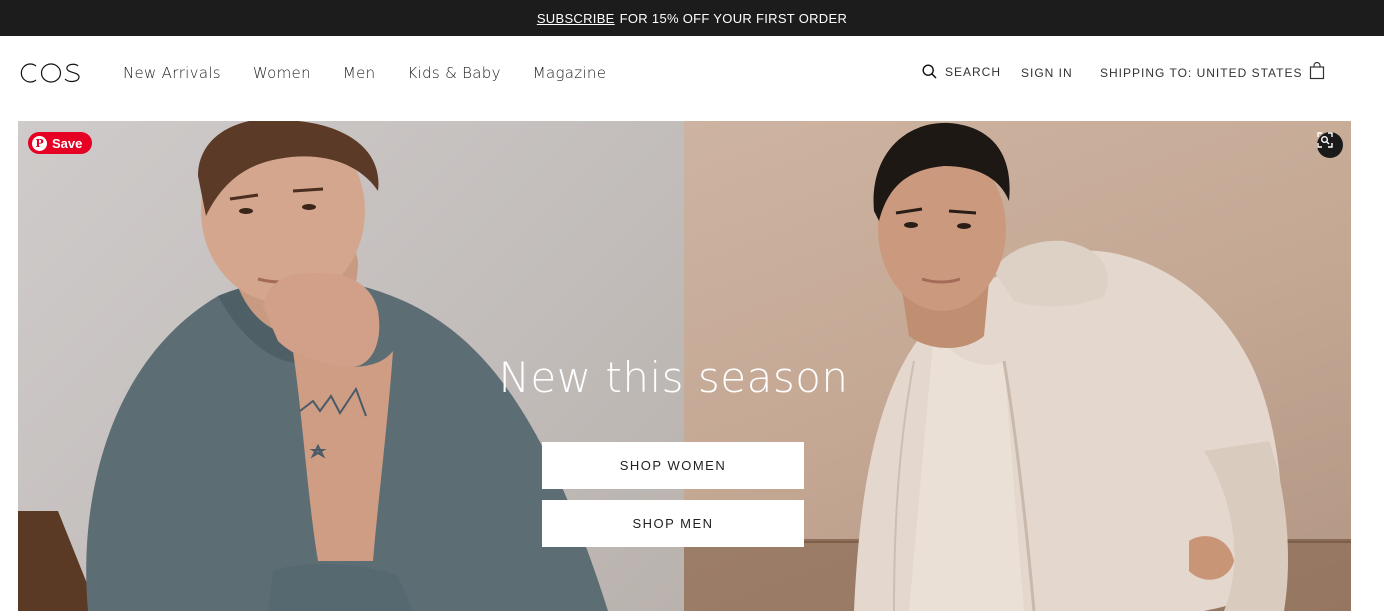 The width and height of the screenshot is (1384, 611). I want to click on nav-new-arrivals: New Arrivals, so click(172, 73).